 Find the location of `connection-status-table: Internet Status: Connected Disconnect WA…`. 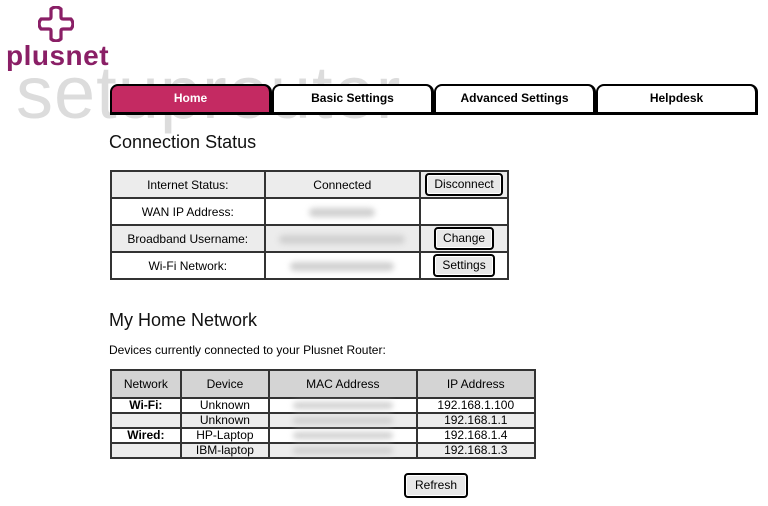

connection-status-table: Internet Status: Connected Disconnect WA… is located at coordinates (309, 225).